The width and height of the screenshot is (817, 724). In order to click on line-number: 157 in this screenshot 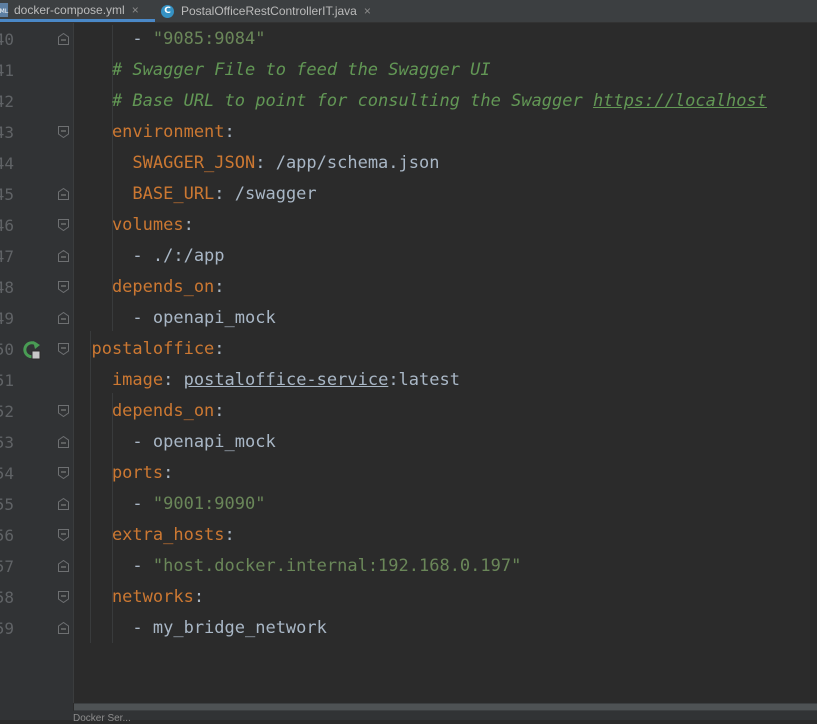, I will do `click(7, 567)`.